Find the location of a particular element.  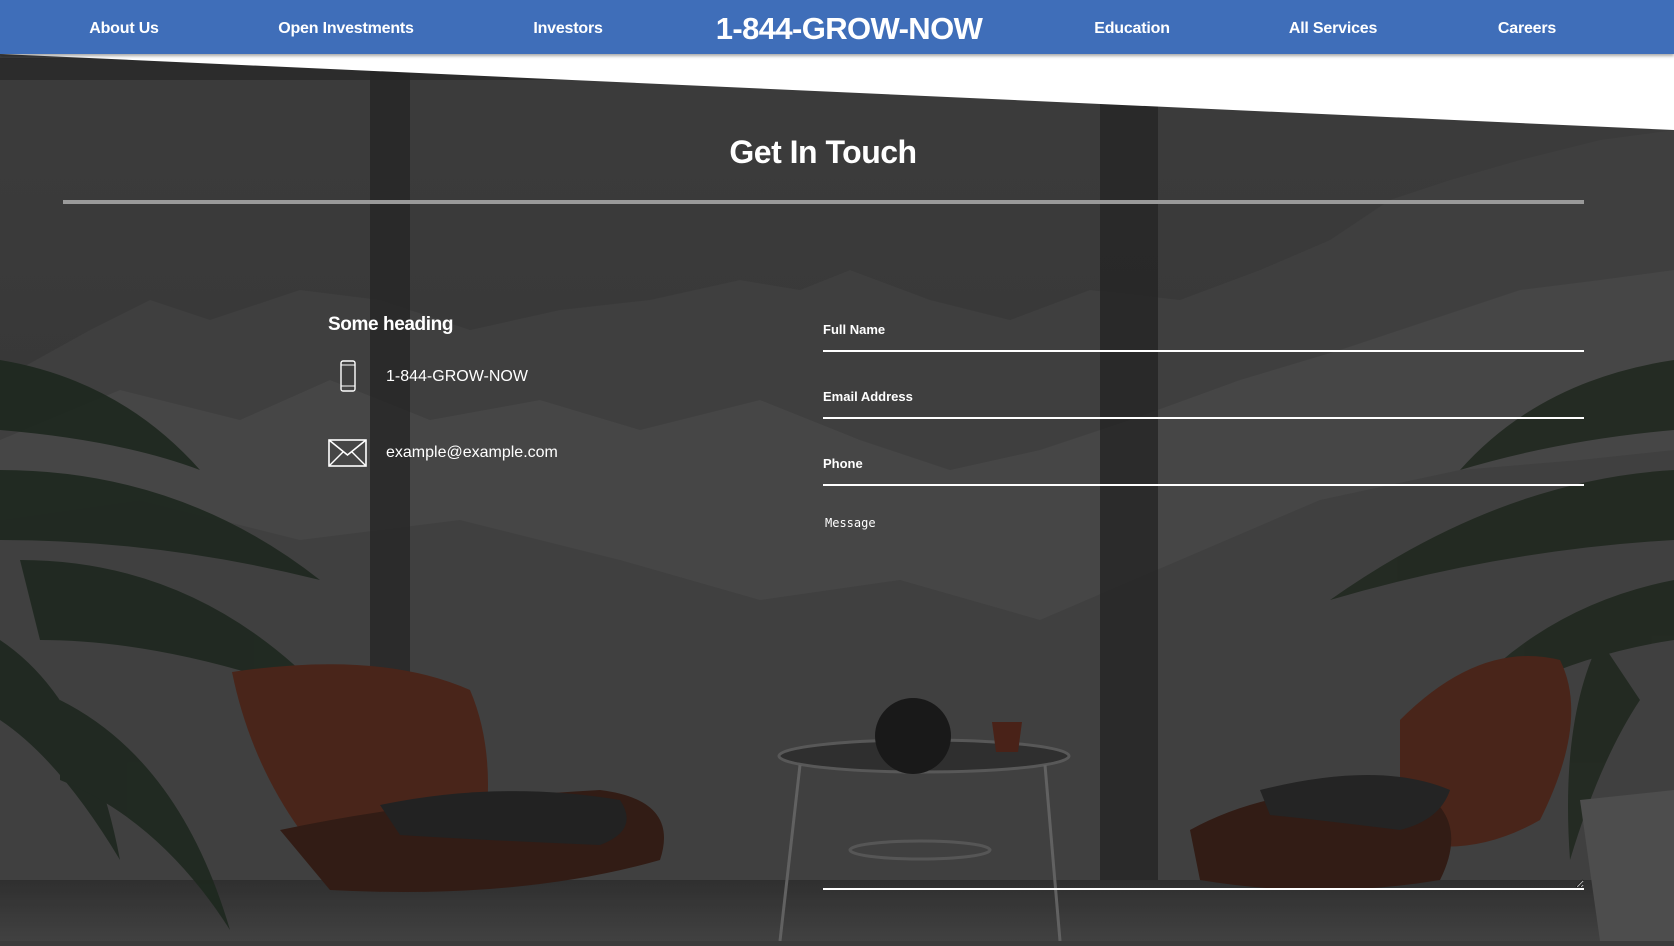

email-field-group: Email Address is located at coordinates (1203, 404).